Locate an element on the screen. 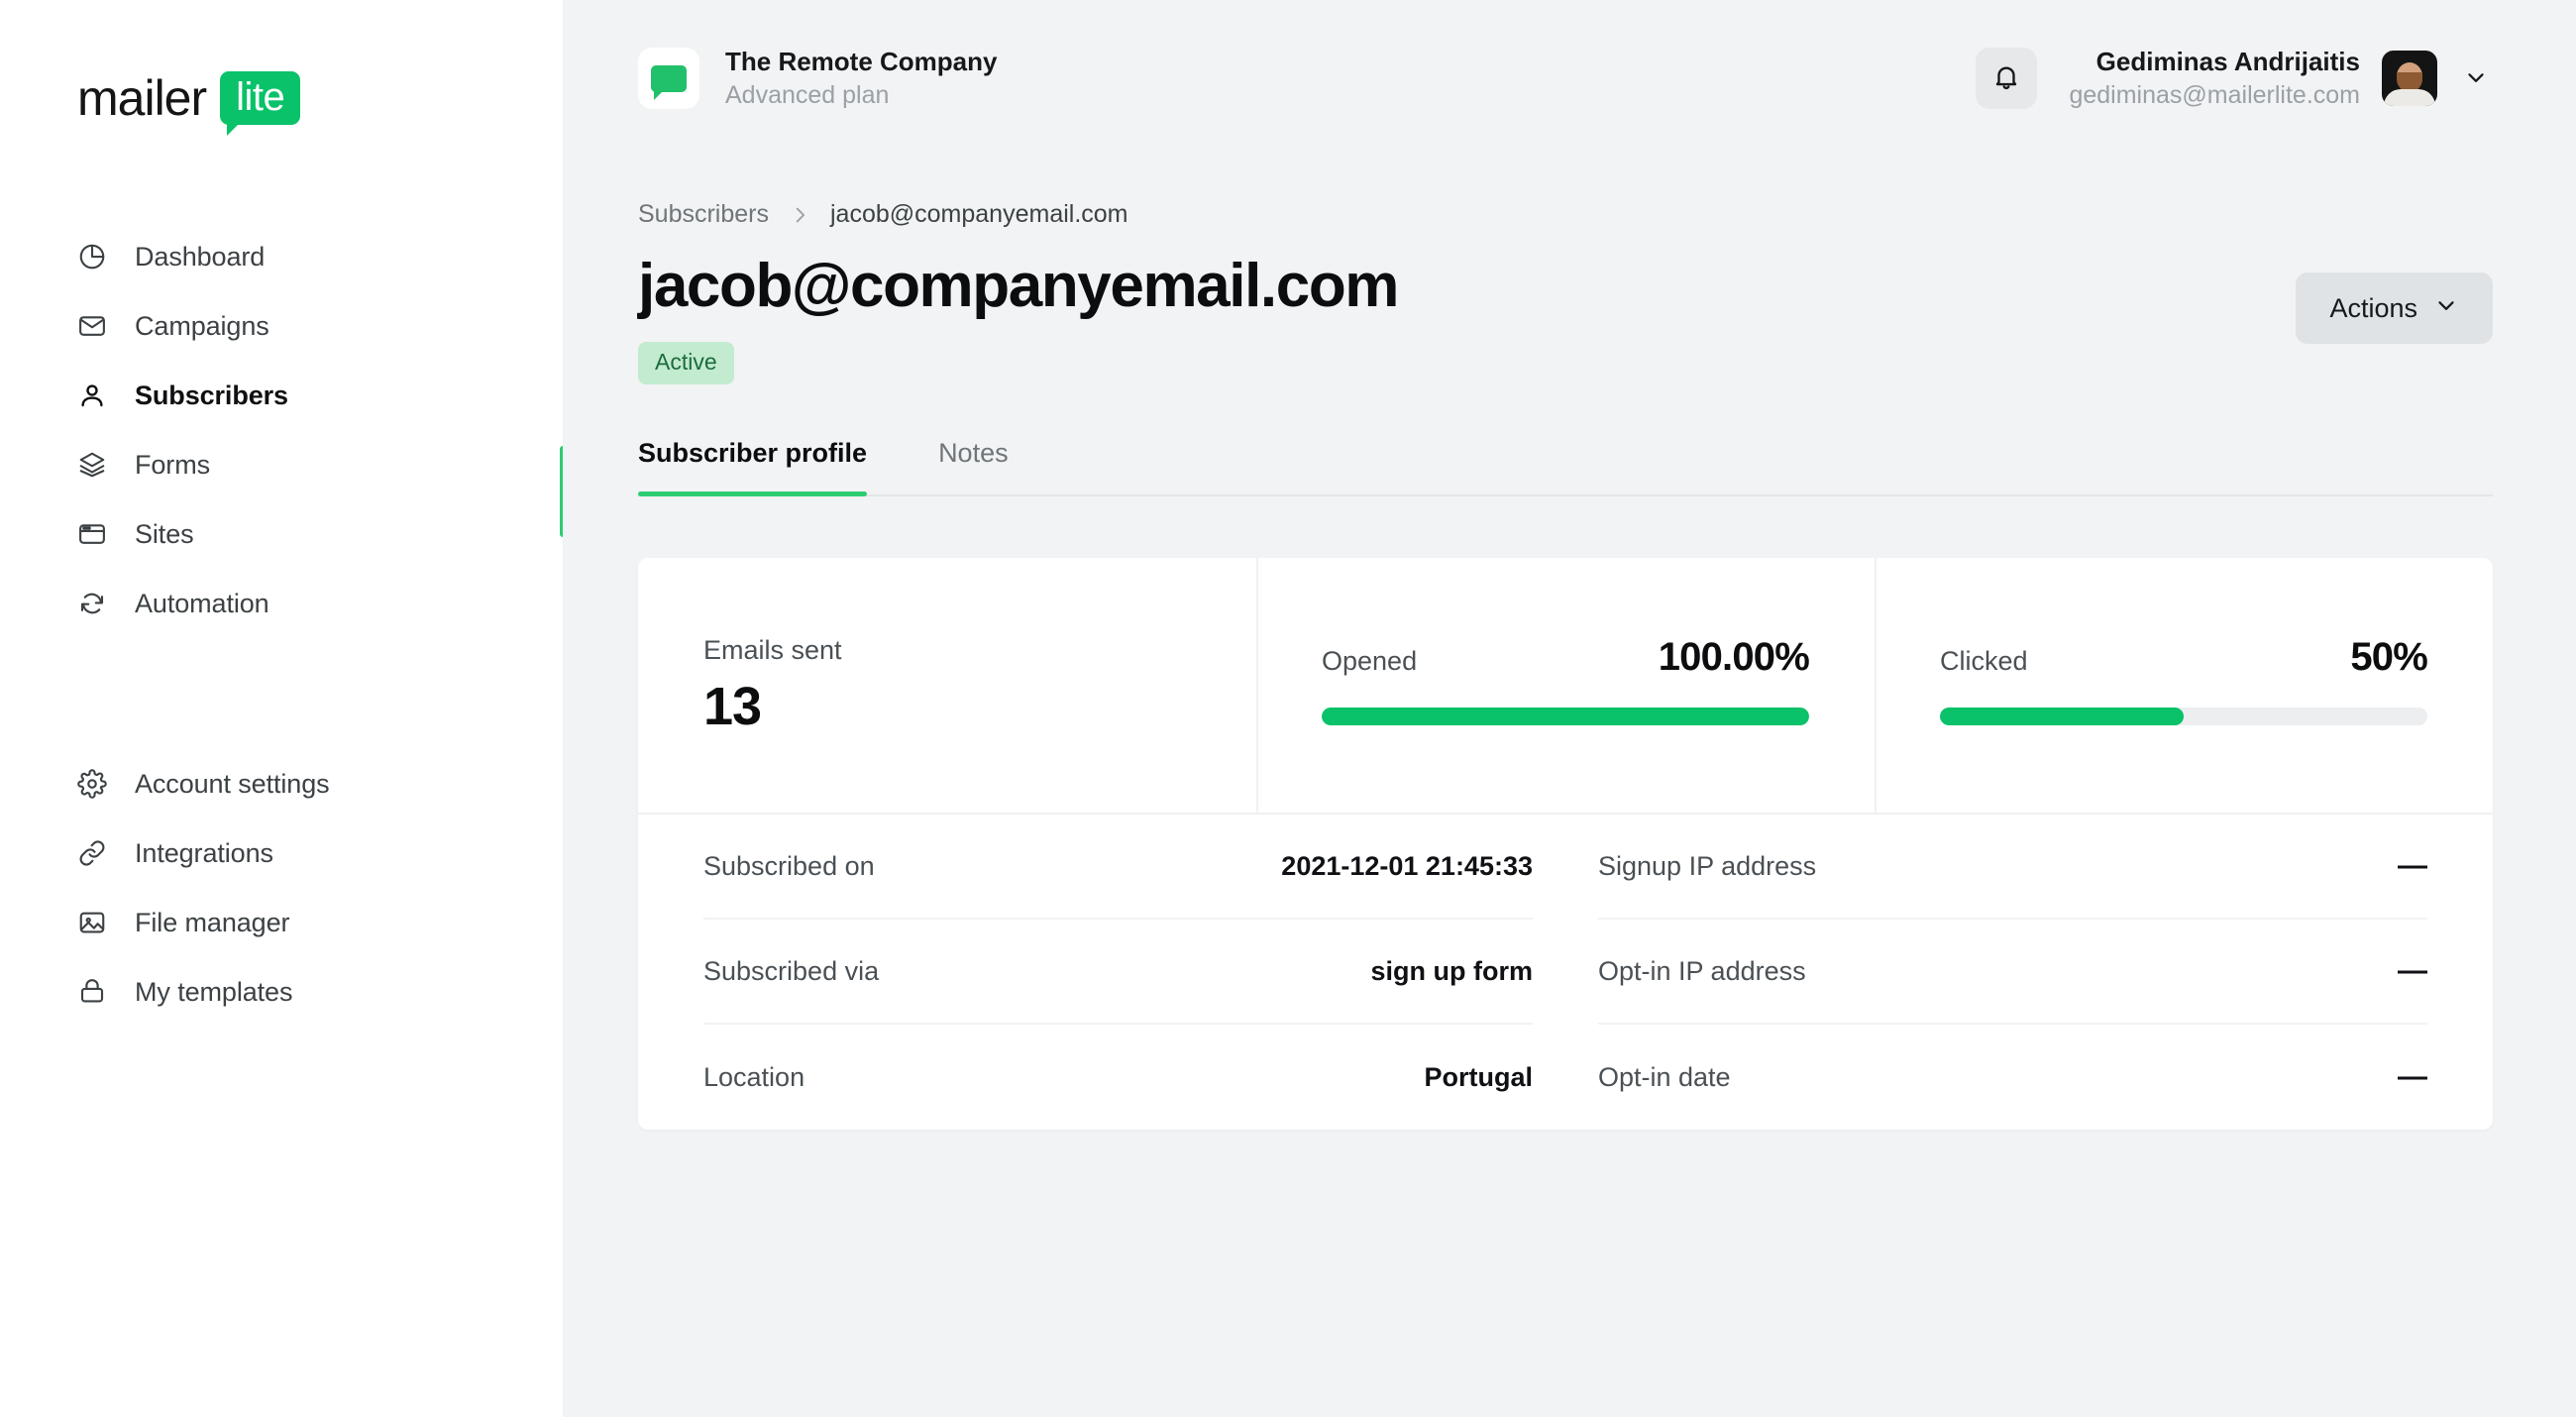 The image size is (2576, 1417). sidebar-item-automation: Automation is located at coordinates (282, 603).